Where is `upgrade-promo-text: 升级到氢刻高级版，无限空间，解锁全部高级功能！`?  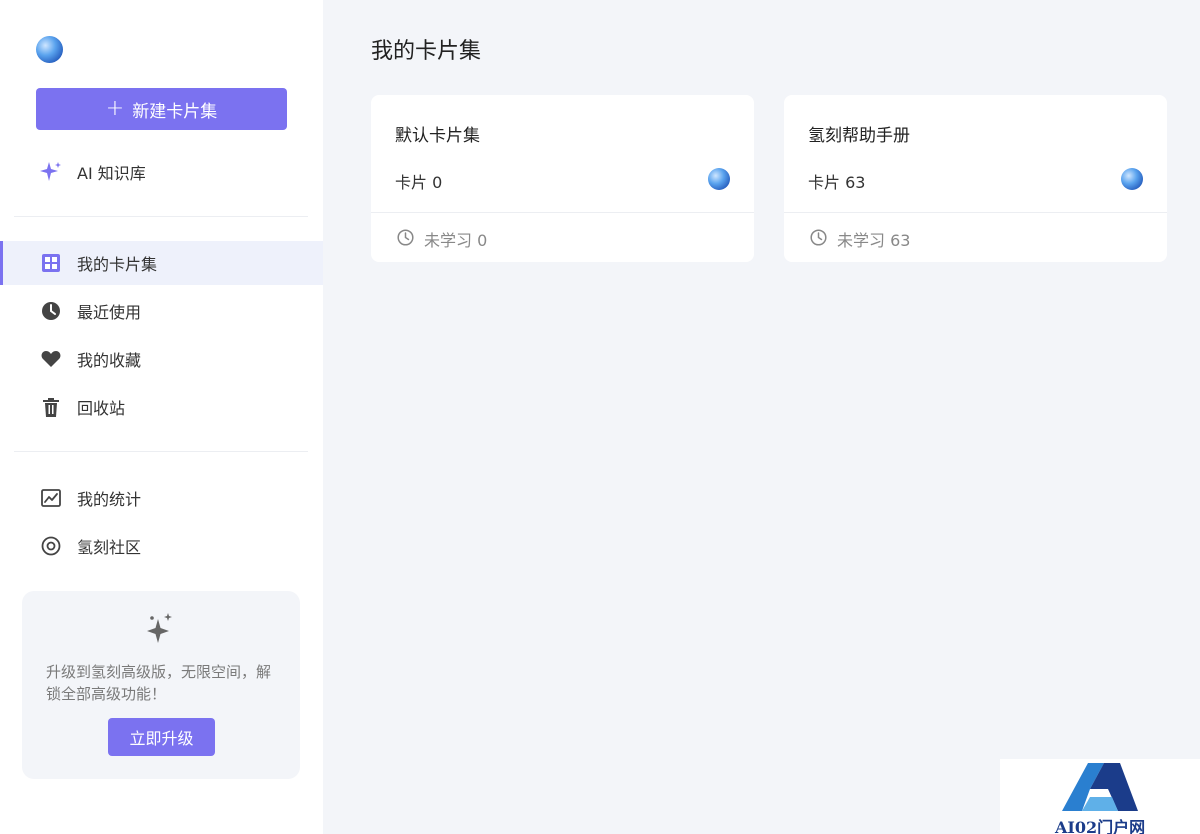
upgrade-promo-text: 升级到氢刻高级版，无限空间，解锁全部高级功能！ is located at coordinates (159, 683).